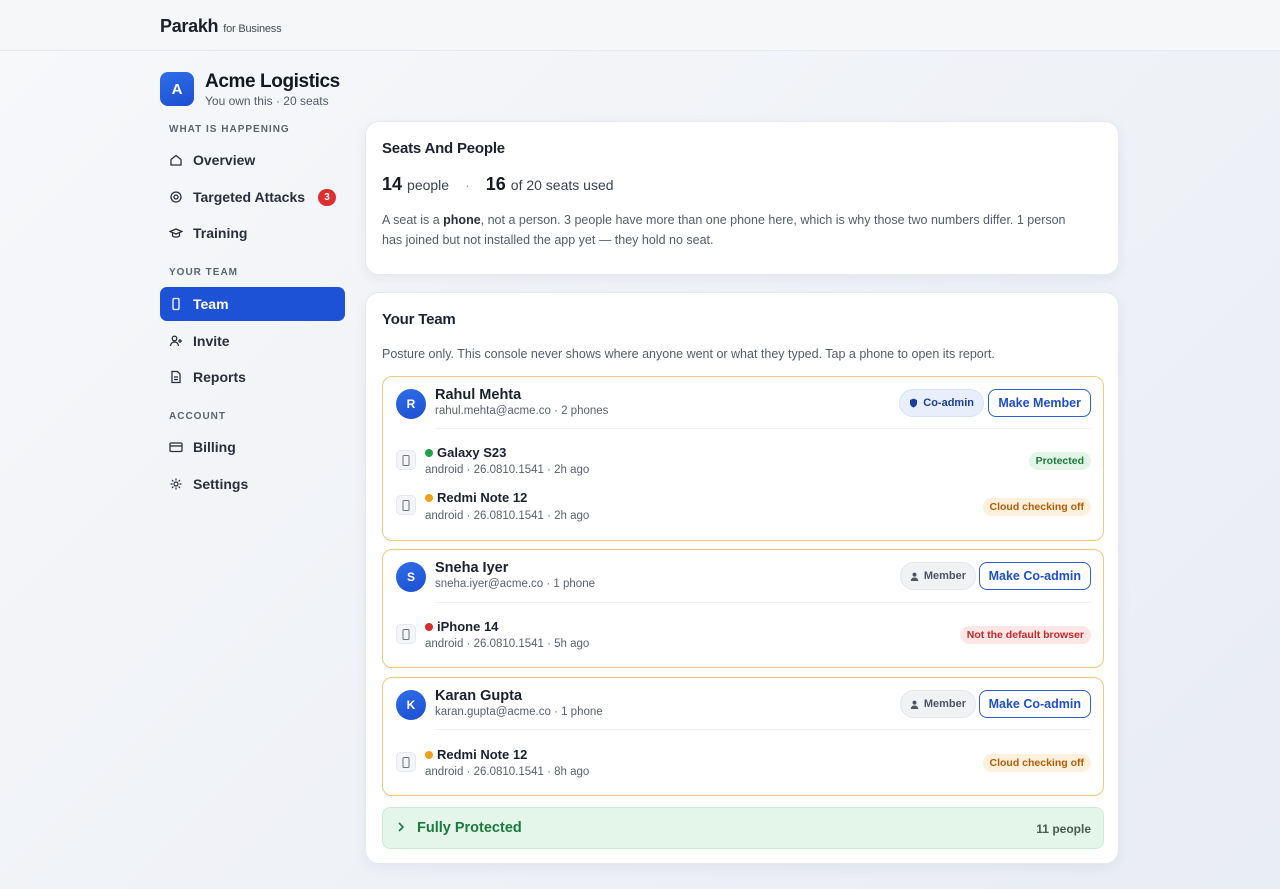  What do you see at coordinates (461, 626) in the screenshot?
I see `device-name: iPhone 14` at bounding box center [461, 626].